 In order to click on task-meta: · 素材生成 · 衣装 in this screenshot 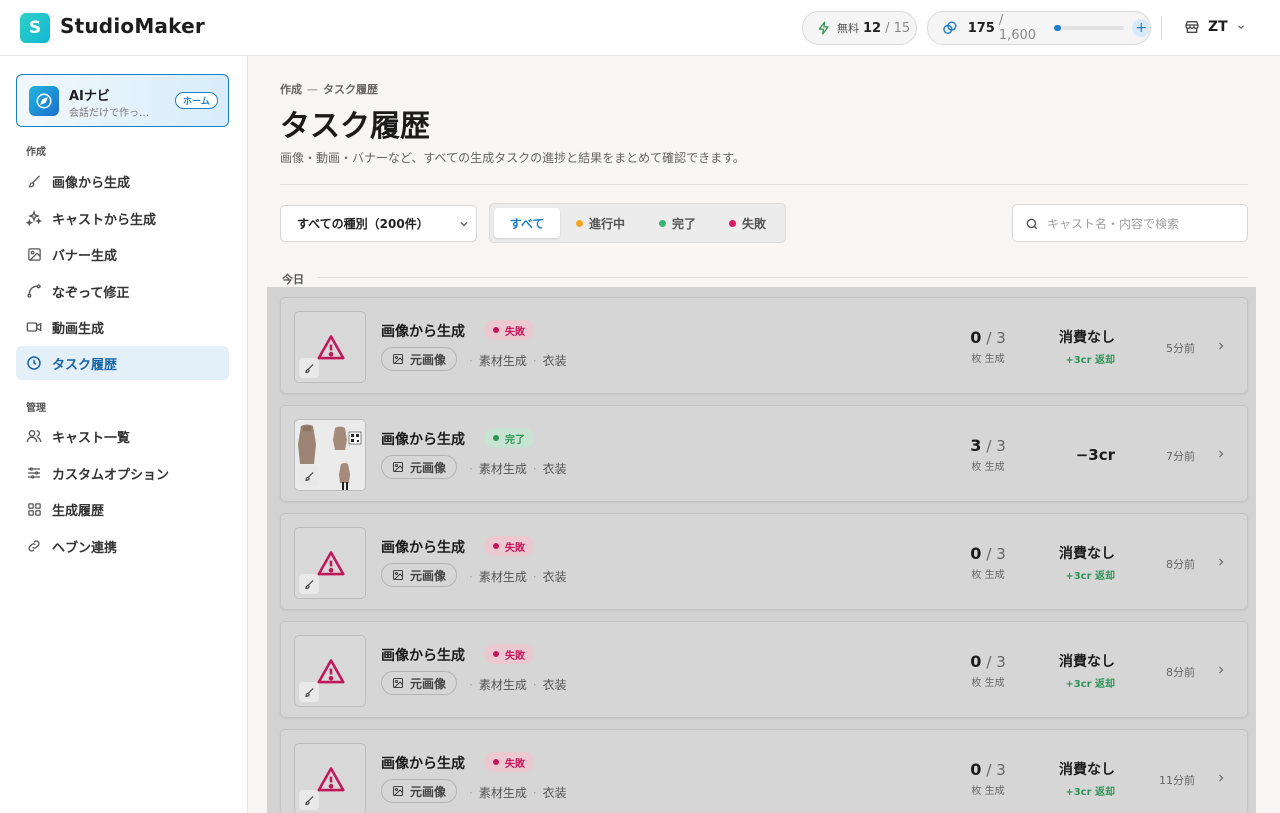, I will do `click(518, 793)`.